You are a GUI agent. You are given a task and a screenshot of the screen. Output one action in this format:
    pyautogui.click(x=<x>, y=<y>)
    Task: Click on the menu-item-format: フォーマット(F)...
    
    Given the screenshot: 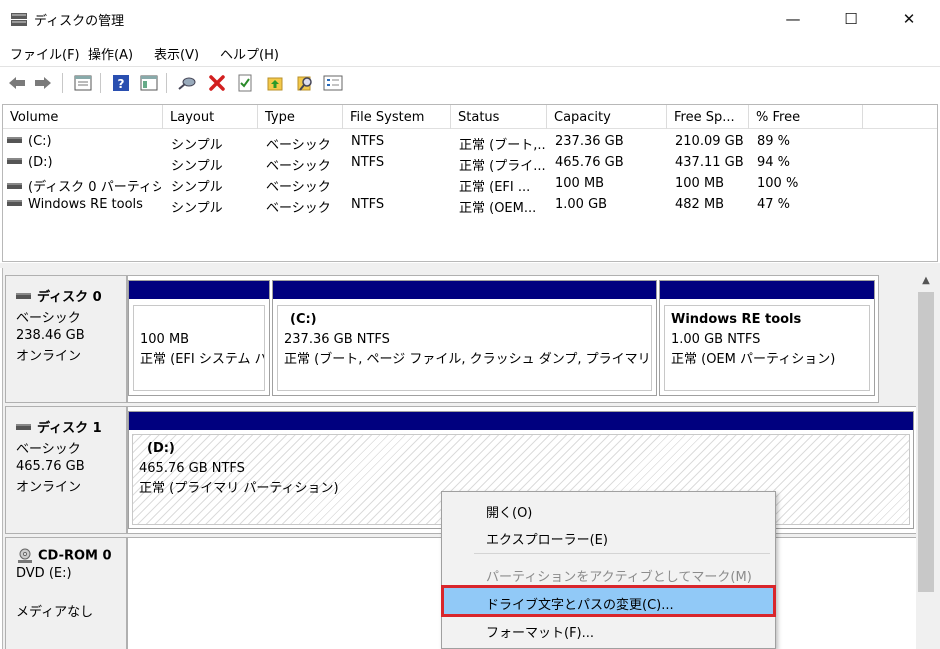 What is the action you would take?
    pyautogui.click(x=608, y=629)
    